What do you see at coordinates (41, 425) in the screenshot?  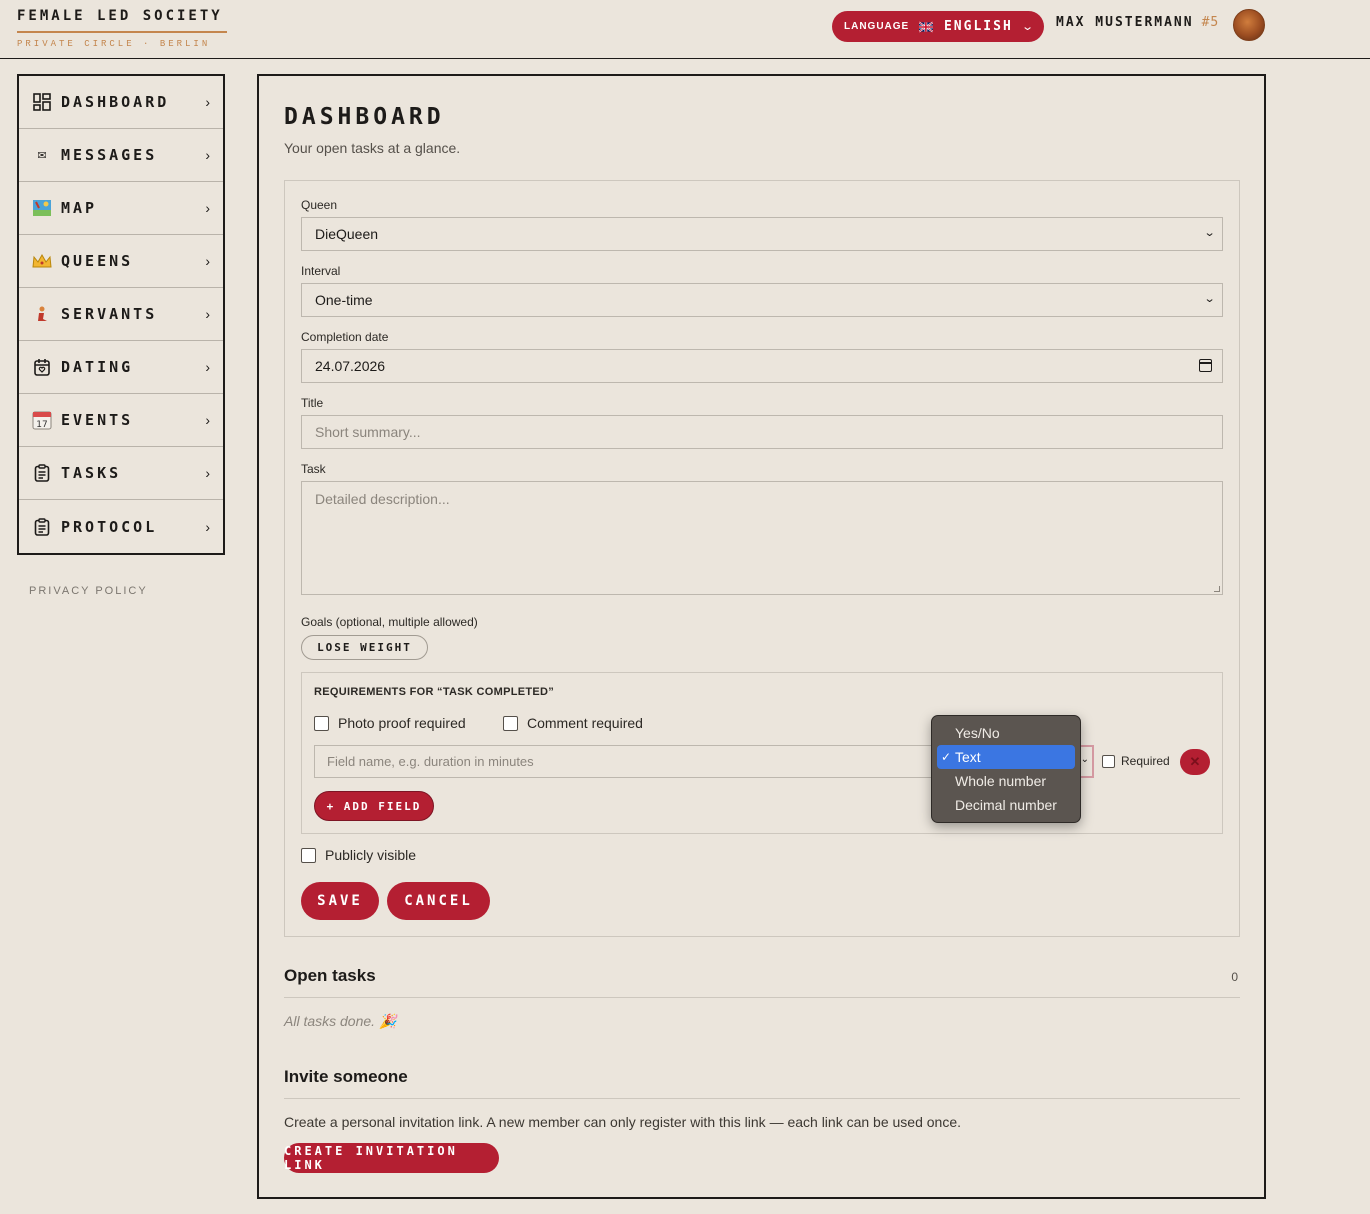 I see `svg-text: 17` at bounding box center [41, 425].